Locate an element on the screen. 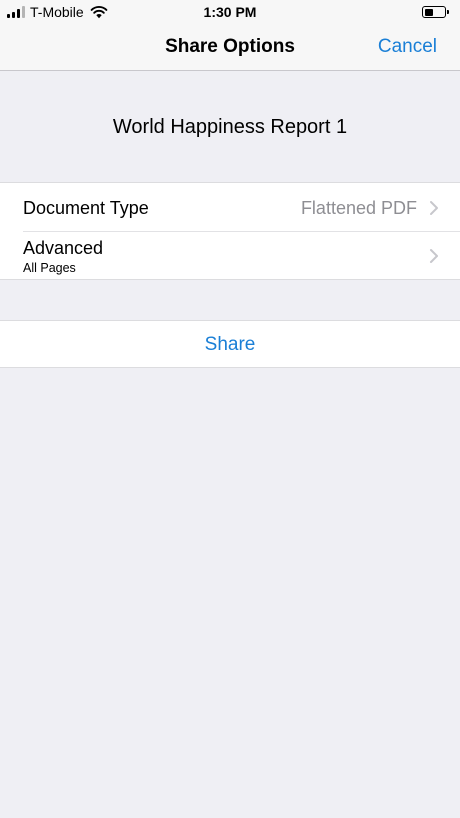  battery-icon is located at coordinates (435, 12).